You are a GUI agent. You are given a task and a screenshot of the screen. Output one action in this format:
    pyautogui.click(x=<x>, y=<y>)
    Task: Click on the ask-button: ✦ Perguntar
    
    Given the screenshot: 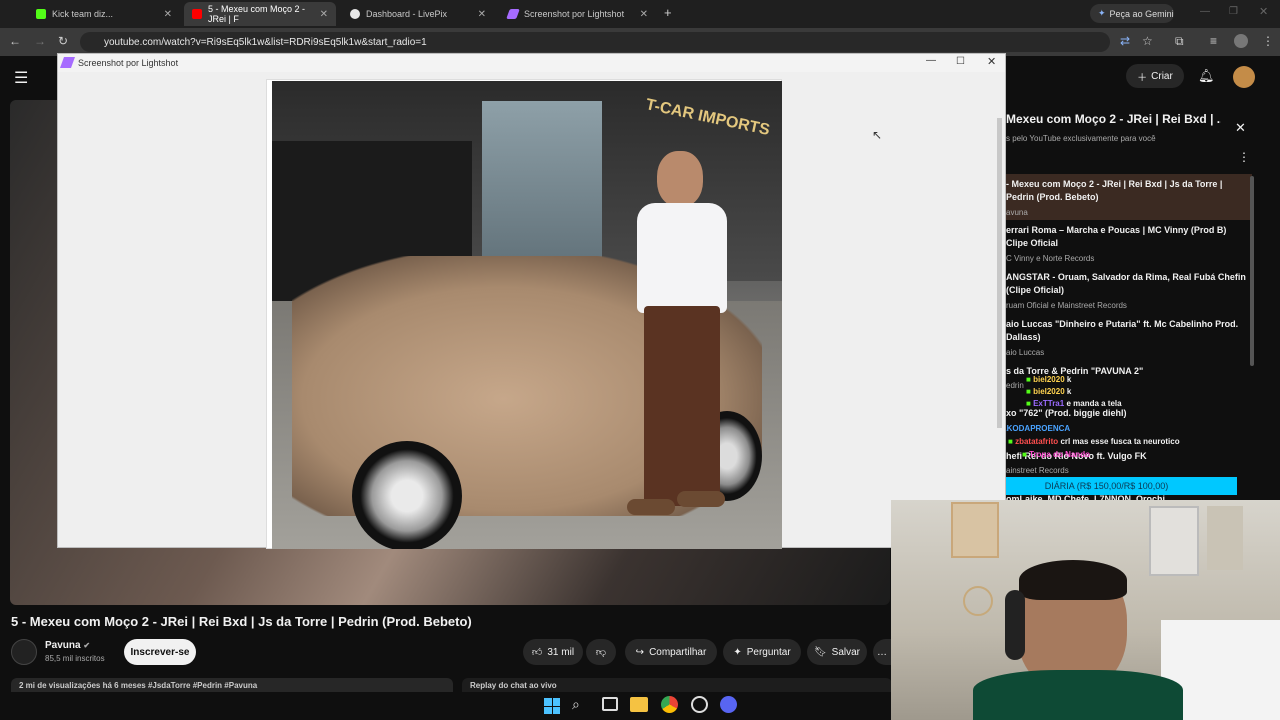 What is the action you would take?
    pyautogui.click(x=762, y=652)
    